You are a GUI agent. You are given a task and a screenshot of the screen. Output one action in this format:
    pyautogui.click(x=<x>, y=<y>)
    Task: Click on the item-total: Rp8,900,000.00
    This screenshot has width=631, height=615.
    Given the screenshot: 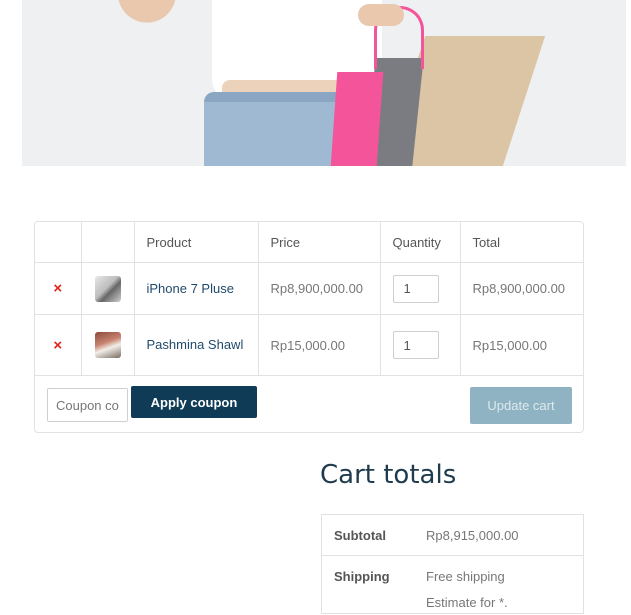 What is the action you would take?
    pyautogui.click(x=519, y=288)
    